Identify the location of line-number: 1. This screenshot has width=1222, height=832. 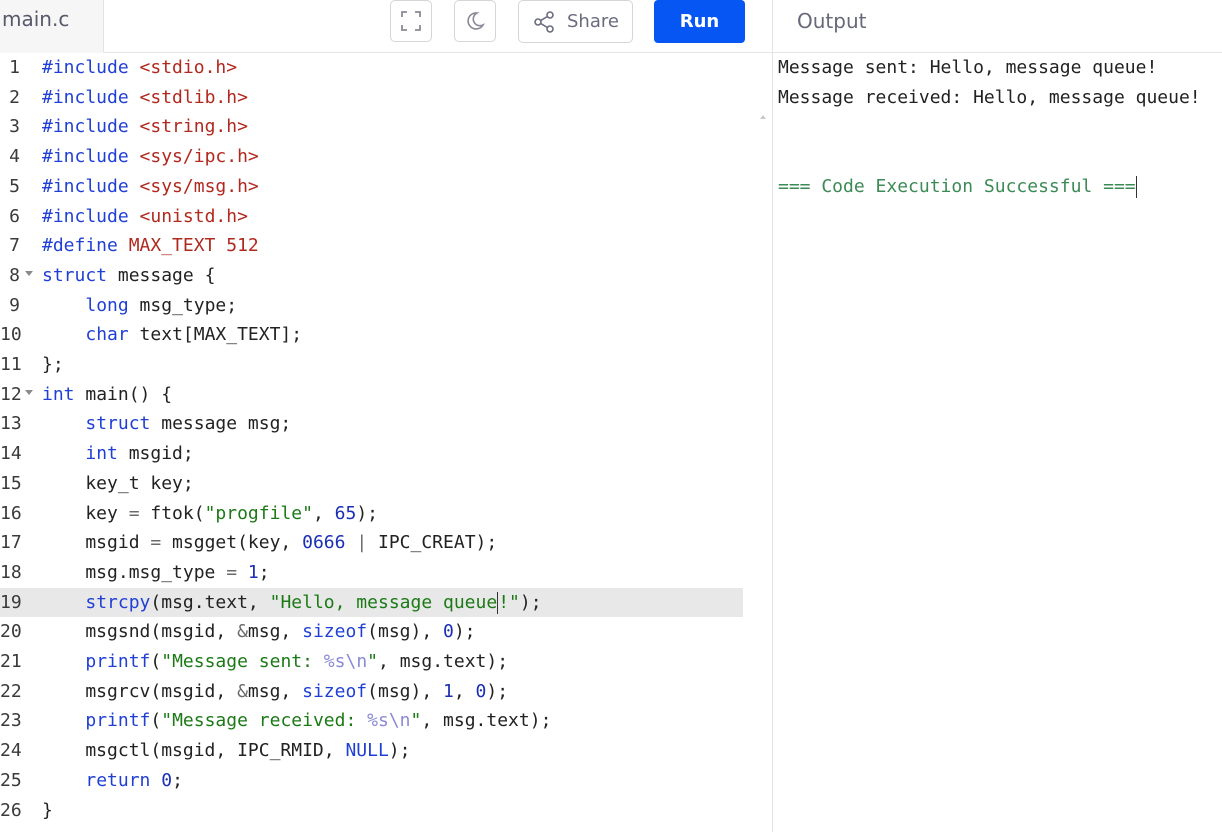
(14, 67).